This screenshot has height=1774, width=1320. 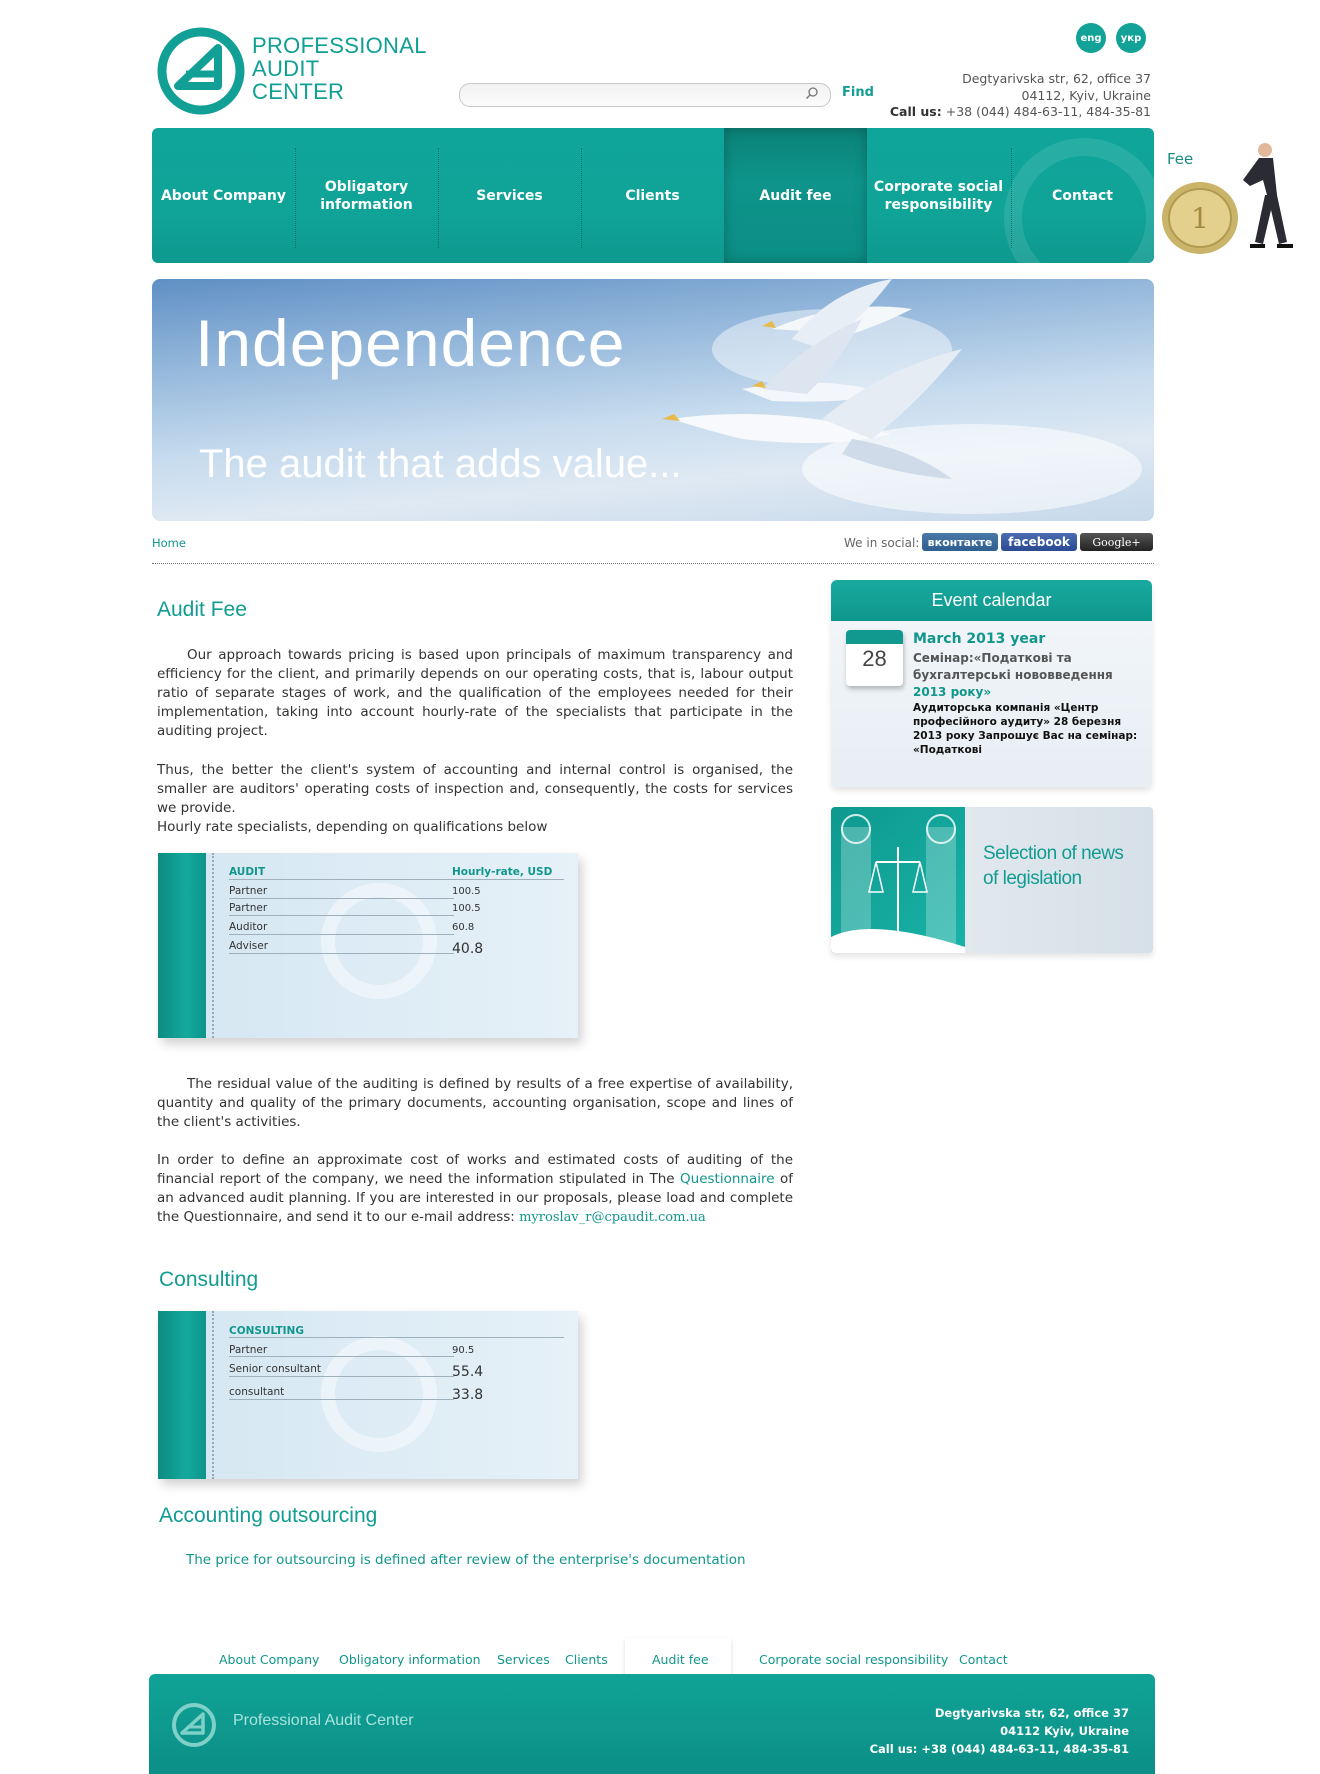 What do you see at coordinates (410, 1659) in the screenshot?
I see `footer-nav-obligatory-information: Obligatory information` at bounding box center [410, 1659].